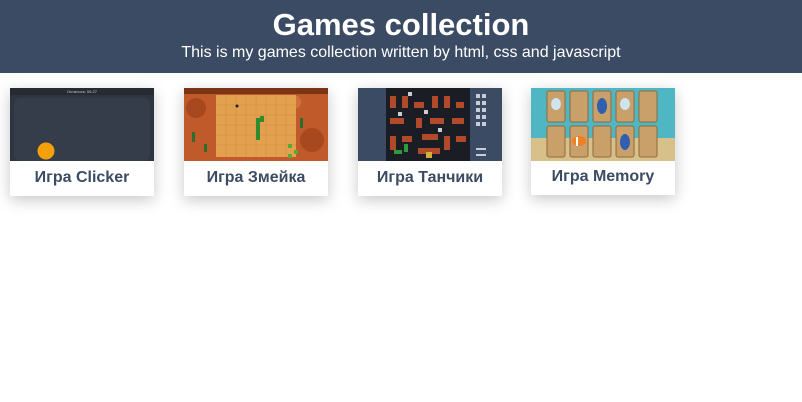 This screenshot has height=402, width=802. I want to click on game-card-memory: Игра Memory, so click(603, 141).